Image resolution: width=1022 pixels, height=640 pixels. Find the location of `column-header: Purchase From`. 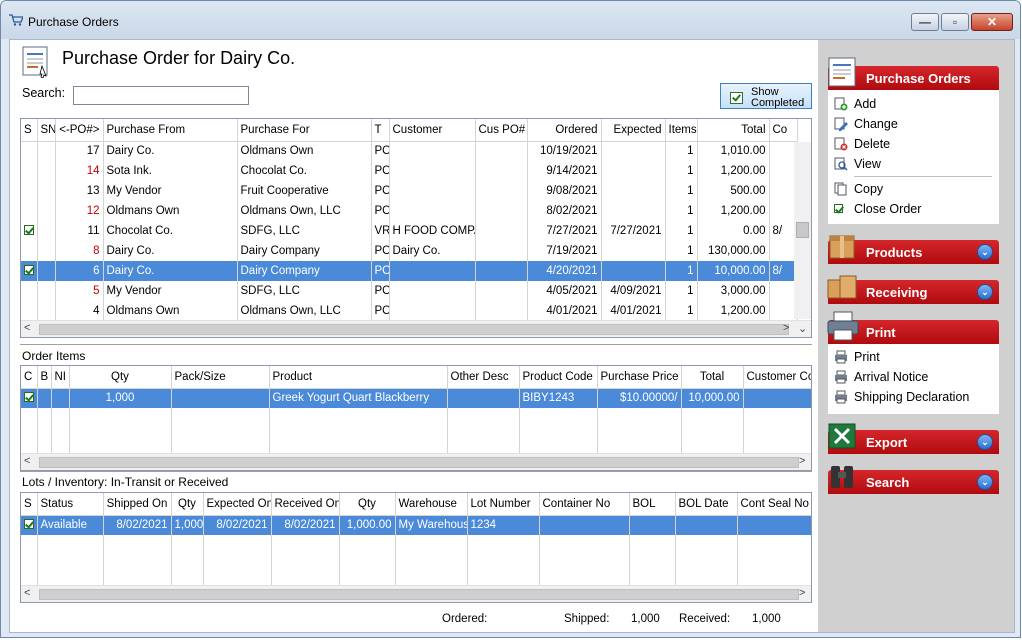

column-header: Purchase From is located at coordinates (170, 130).